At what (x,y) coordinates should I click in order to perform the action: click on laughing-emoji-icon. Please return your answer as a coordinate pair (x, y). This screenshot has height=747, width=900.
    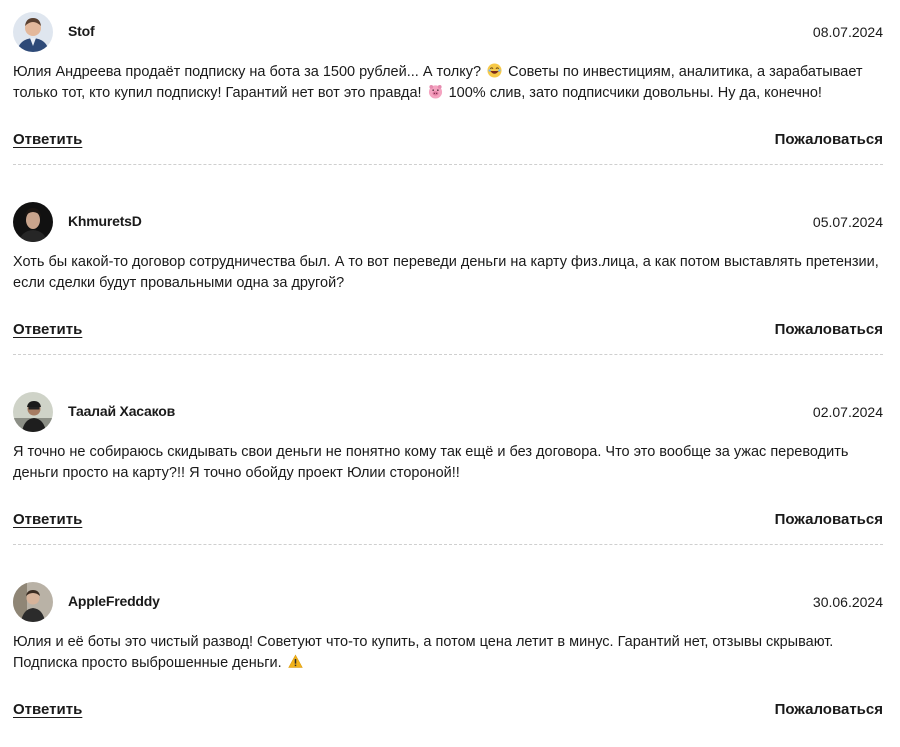
    Looking at the image, I should click on (494, 70).